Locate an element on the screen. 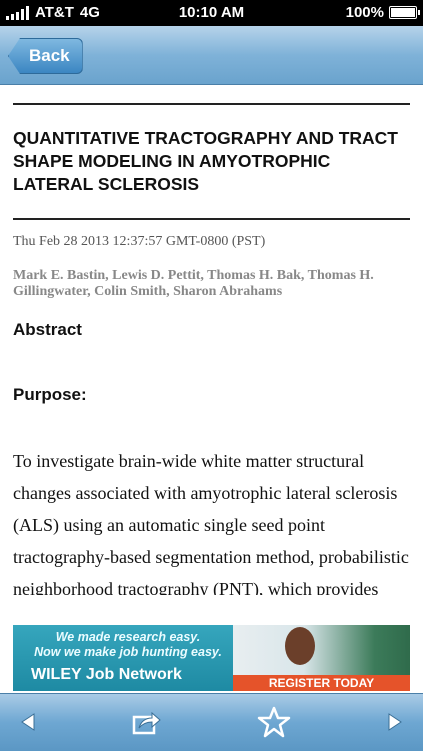 Image resolution: width=423 pixels, height=751 pixels. battery-percent: 100% is located at coordinates (364, 12).